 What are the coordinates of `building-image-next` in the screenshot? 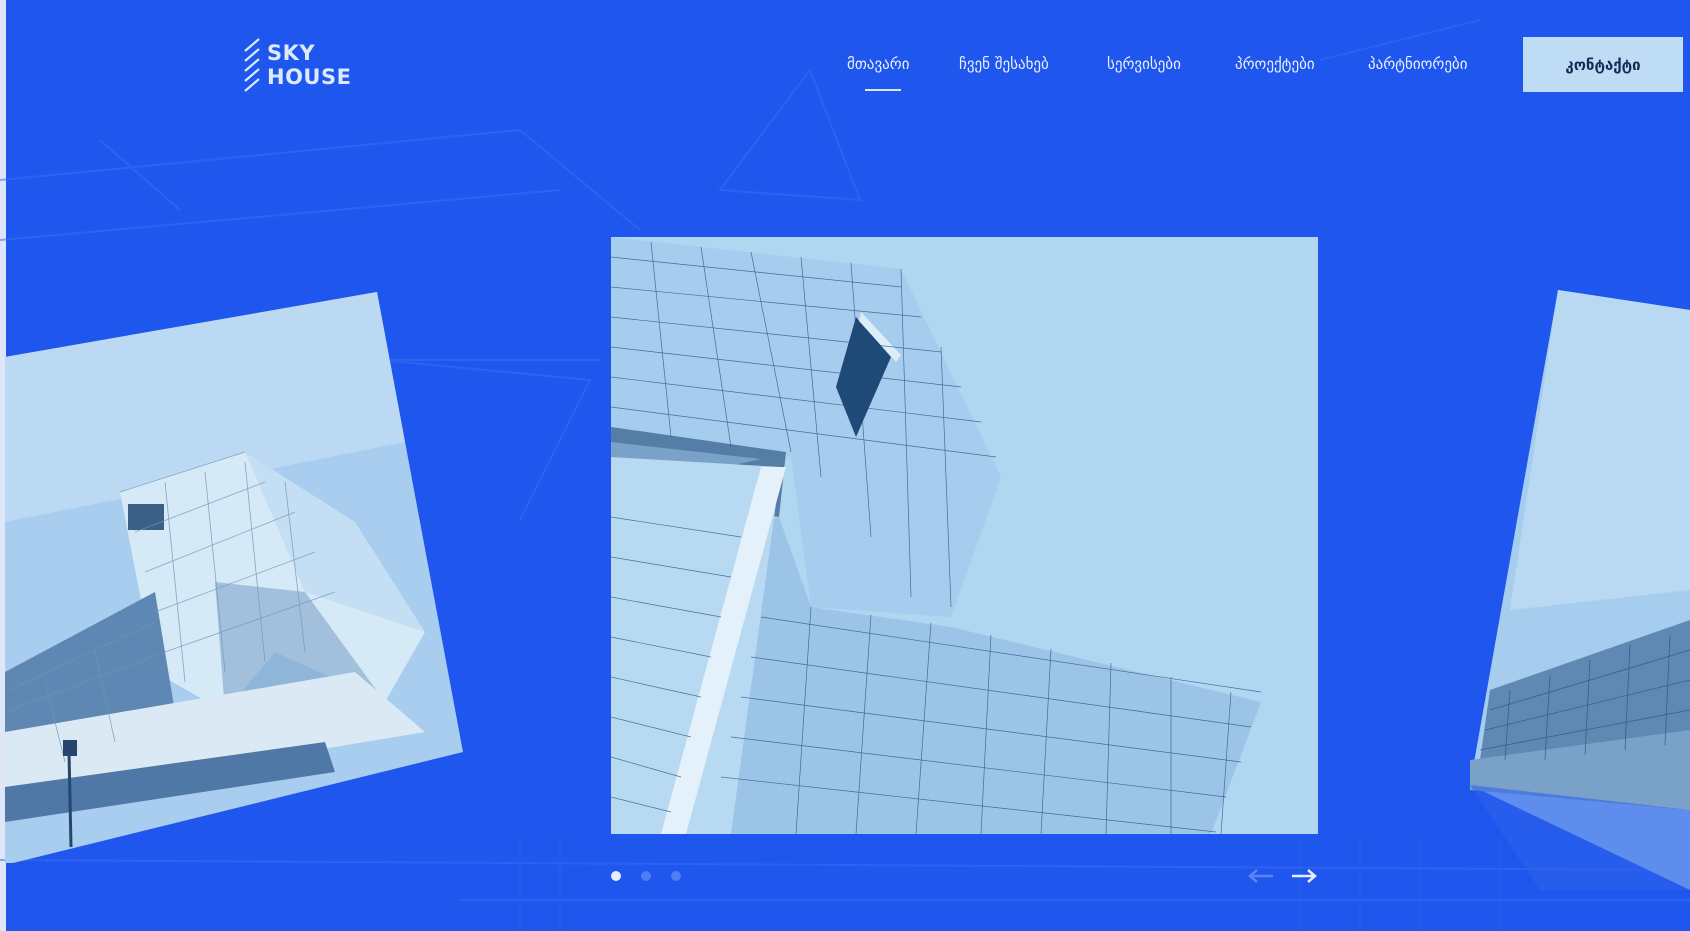 It's located at (1580, 590).